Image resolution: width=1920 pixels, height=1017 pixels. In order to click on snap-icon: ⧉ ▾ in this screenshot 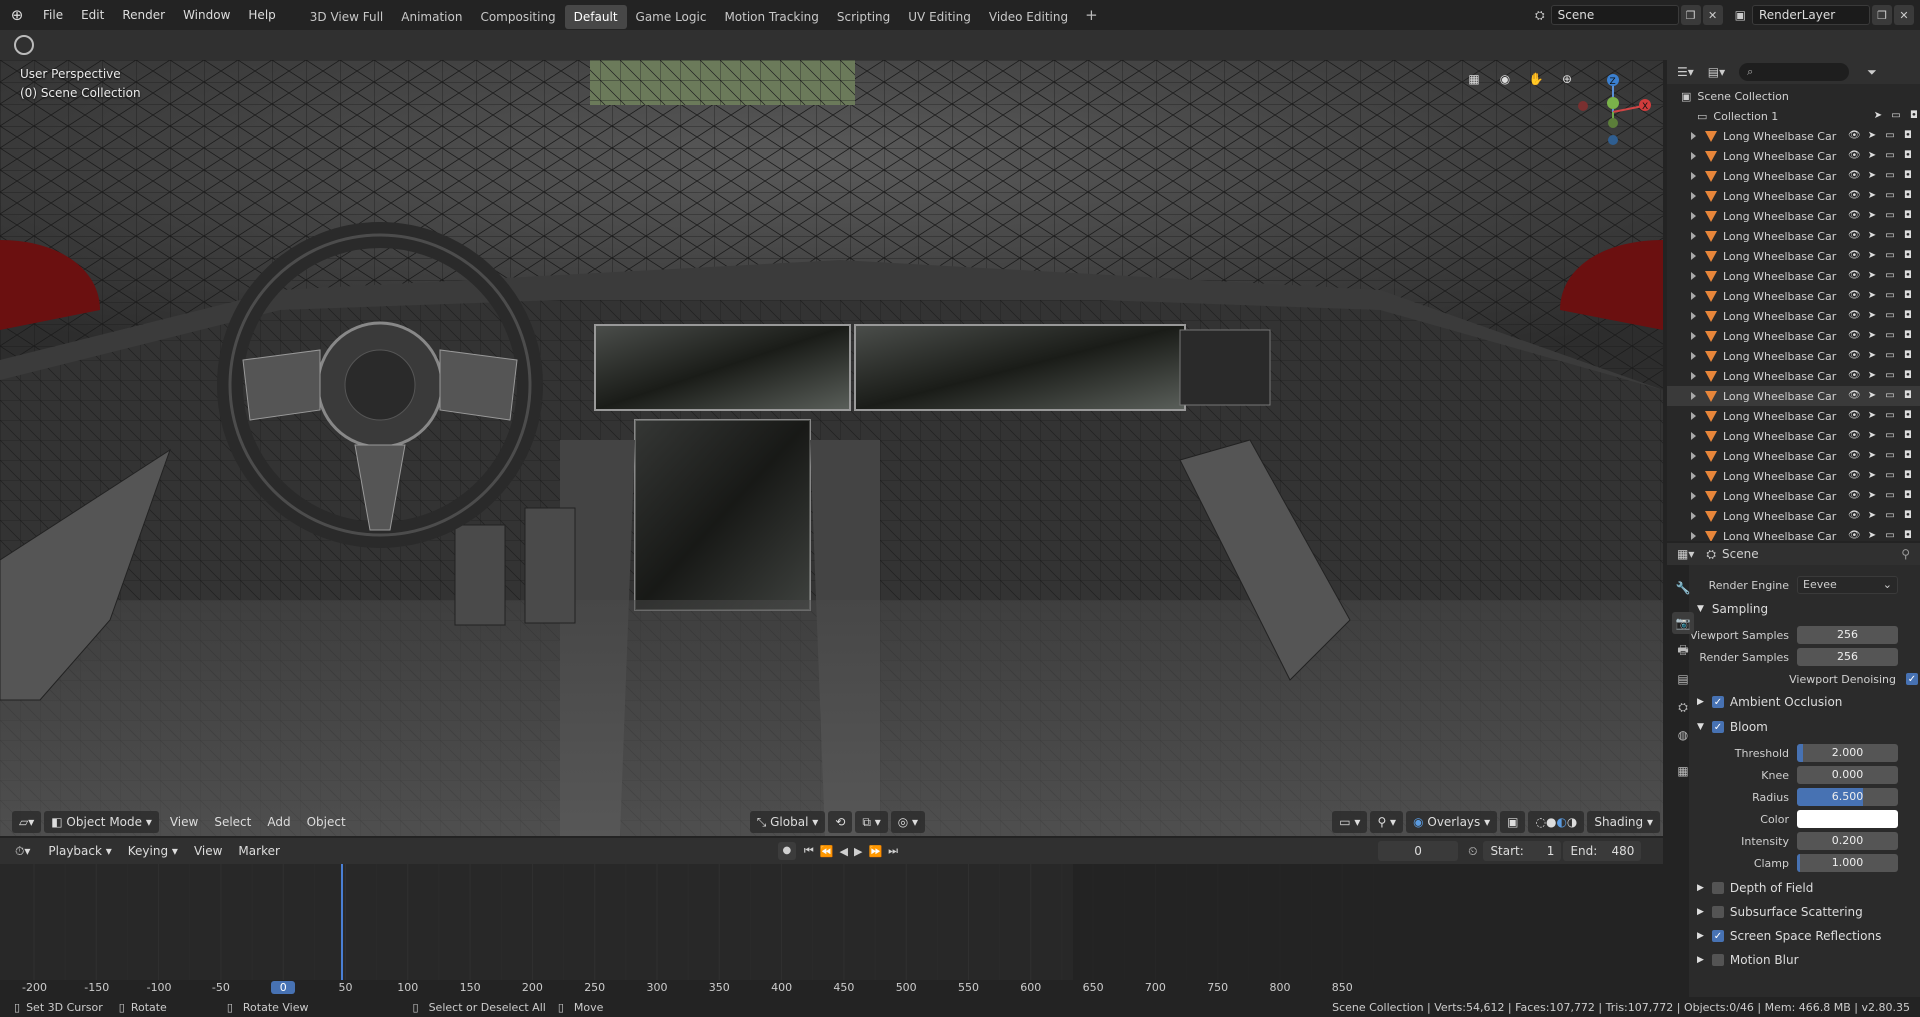, I will do `click(871, 822)`.